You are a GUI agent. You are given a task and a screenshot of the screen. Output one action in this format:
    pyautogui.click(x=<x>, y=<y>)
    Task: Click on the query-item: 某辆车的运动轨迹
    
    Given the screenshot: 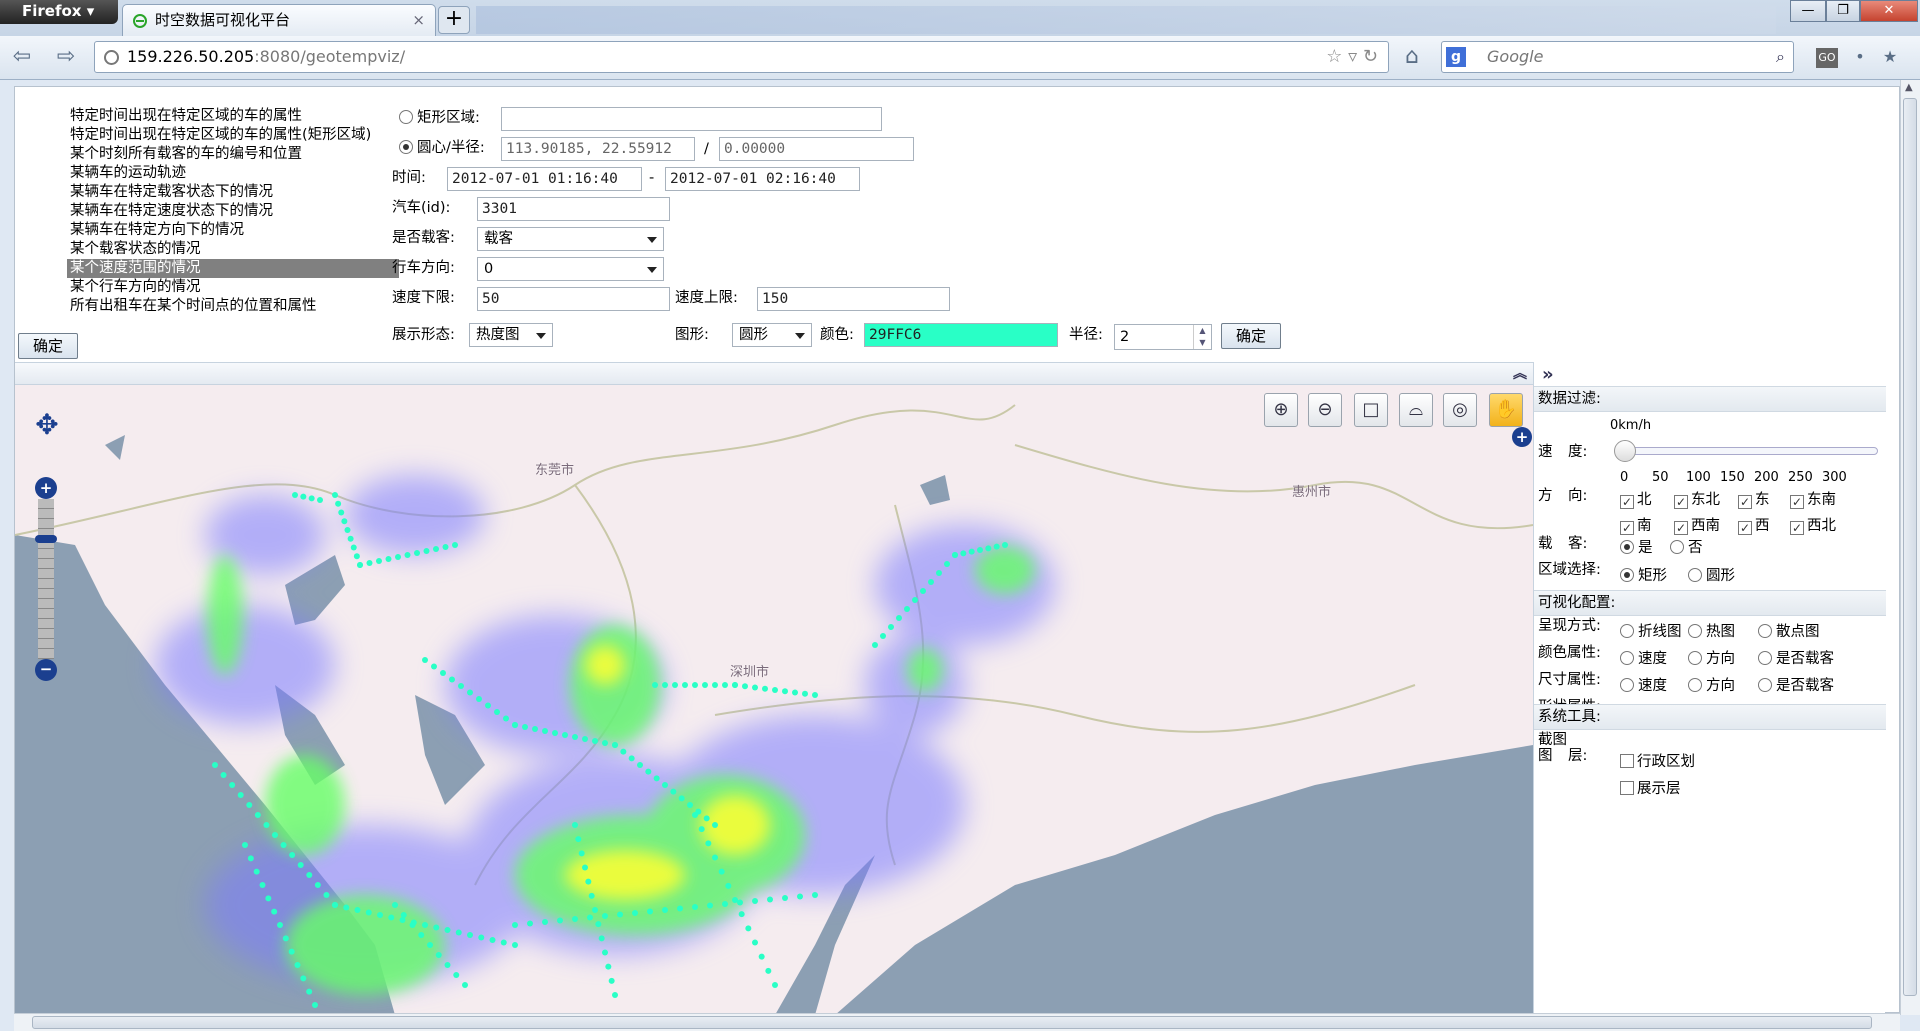 What is the action you would take?
    pyautogui.click(x=233, y=173)
    